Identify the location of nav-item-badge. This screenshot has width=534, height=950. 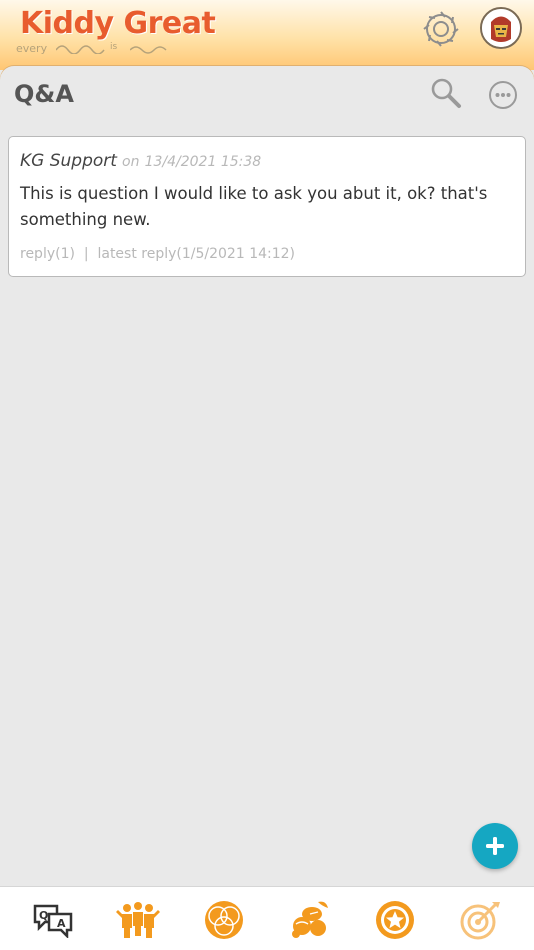
(395, 920).